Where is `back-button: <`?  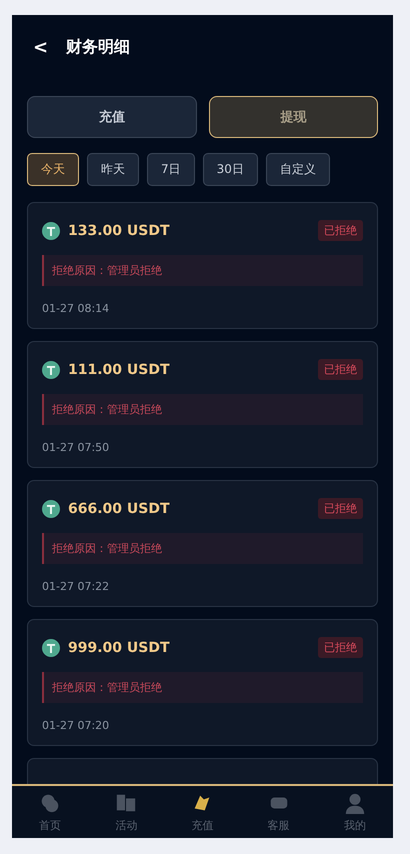 back-button: < is located at coordinates (40, 47).